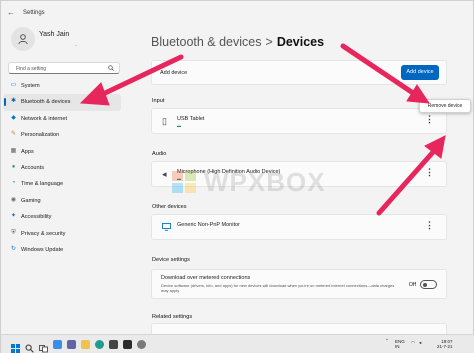  I want to click on gamepad-icon: ◉, so click(13, 199).